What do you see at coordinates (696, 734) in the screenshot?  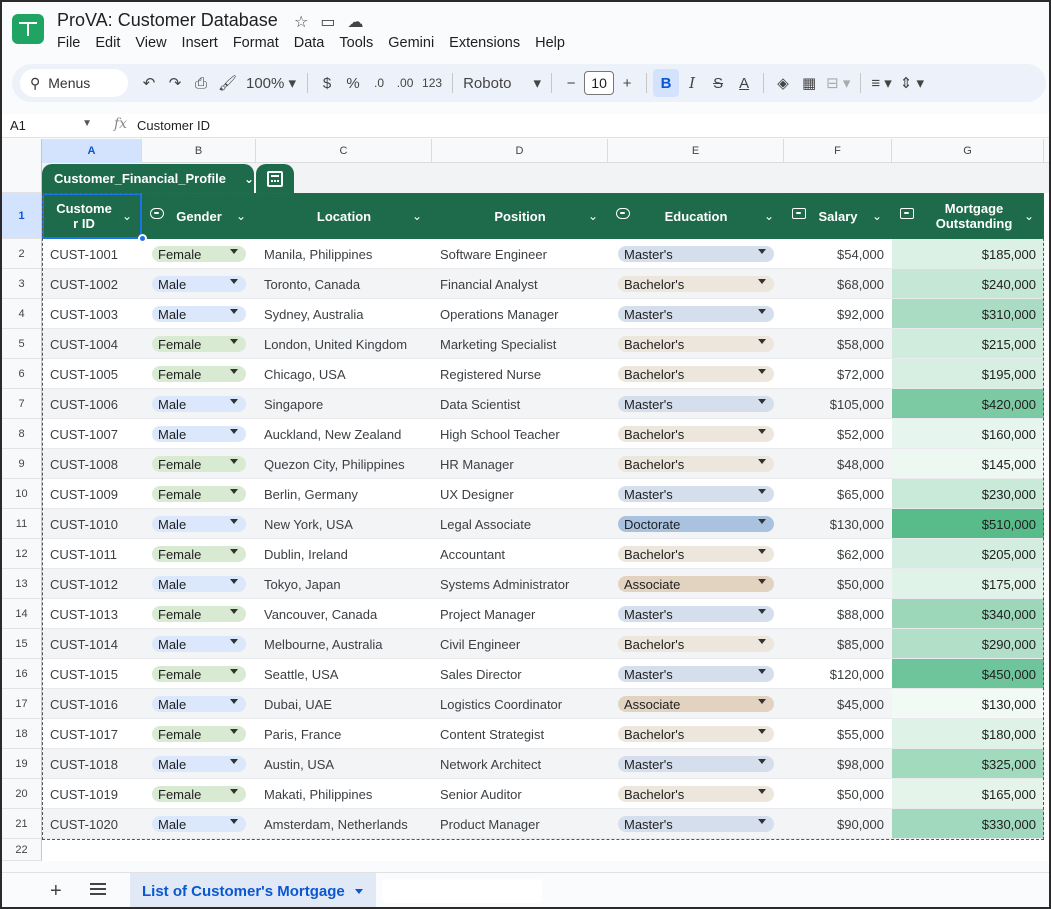 I see `education-cell-chip: Bachelor's` at bounding box center [696, 734].